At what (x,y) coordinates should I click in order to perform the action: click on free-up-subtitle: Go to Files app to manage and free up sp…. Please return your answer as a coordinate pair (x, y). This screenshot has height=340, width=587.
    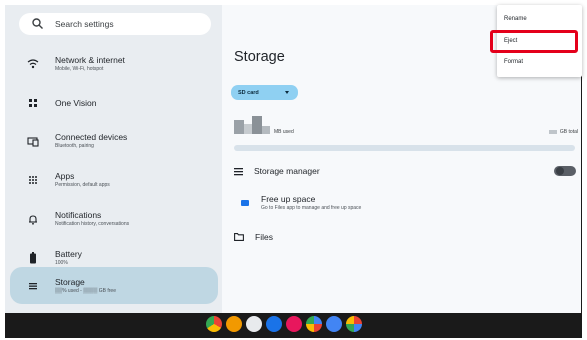
    Looking at the image, I should click on (311, 208).